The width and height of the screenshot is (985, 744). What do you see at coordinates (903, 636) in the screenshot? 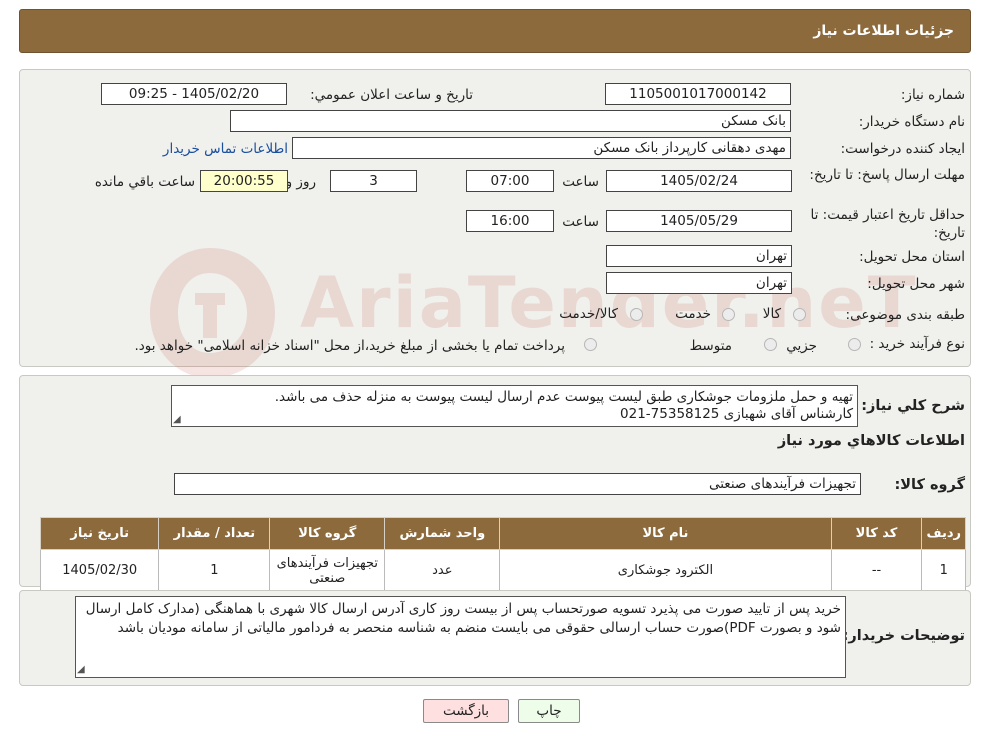
I see `buyer-notes-label: توضيحات خريدار:` at bounding box center [903, 636].